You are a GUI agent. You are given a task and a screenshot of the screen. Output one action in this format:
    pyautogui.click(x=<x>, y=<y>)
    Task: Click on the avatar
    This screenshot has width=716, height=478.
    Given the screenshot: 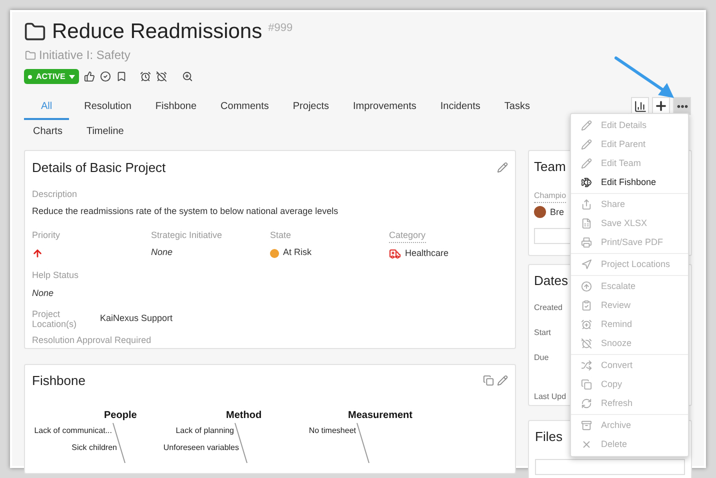 What is the action you would take?
    pyautogui.click(x=540, y=212)
    